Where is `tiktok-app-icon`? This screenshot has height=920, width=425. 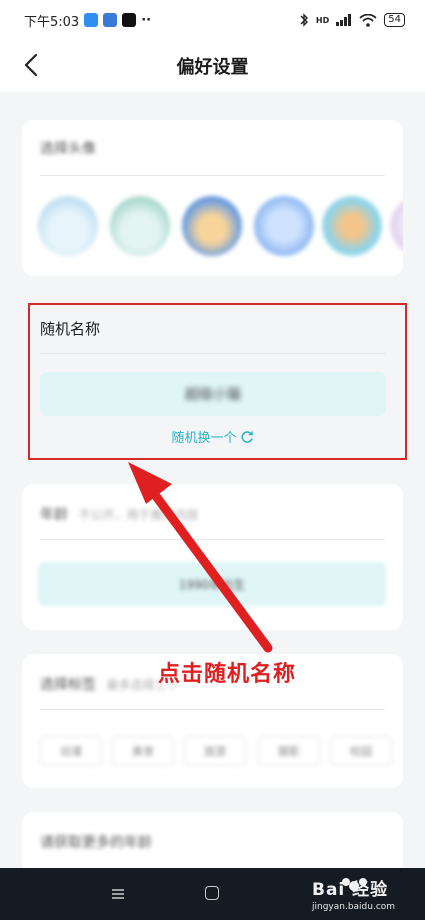 tiktok-app-icon is located at coordinates (129, 20).